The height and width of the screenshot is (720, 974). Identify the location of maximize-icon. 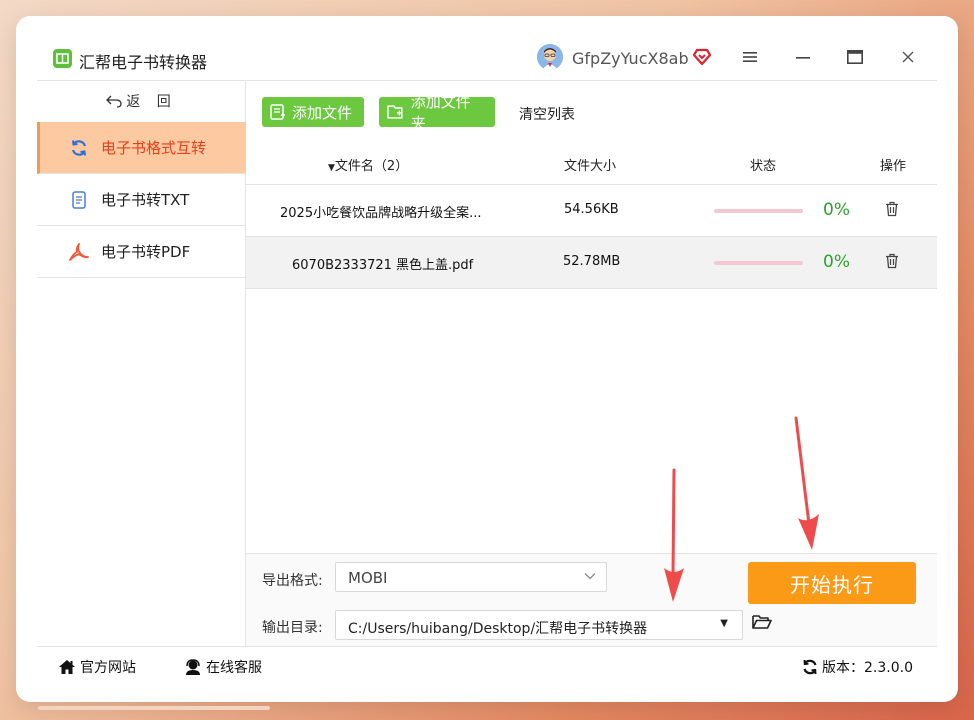
(855, 57).